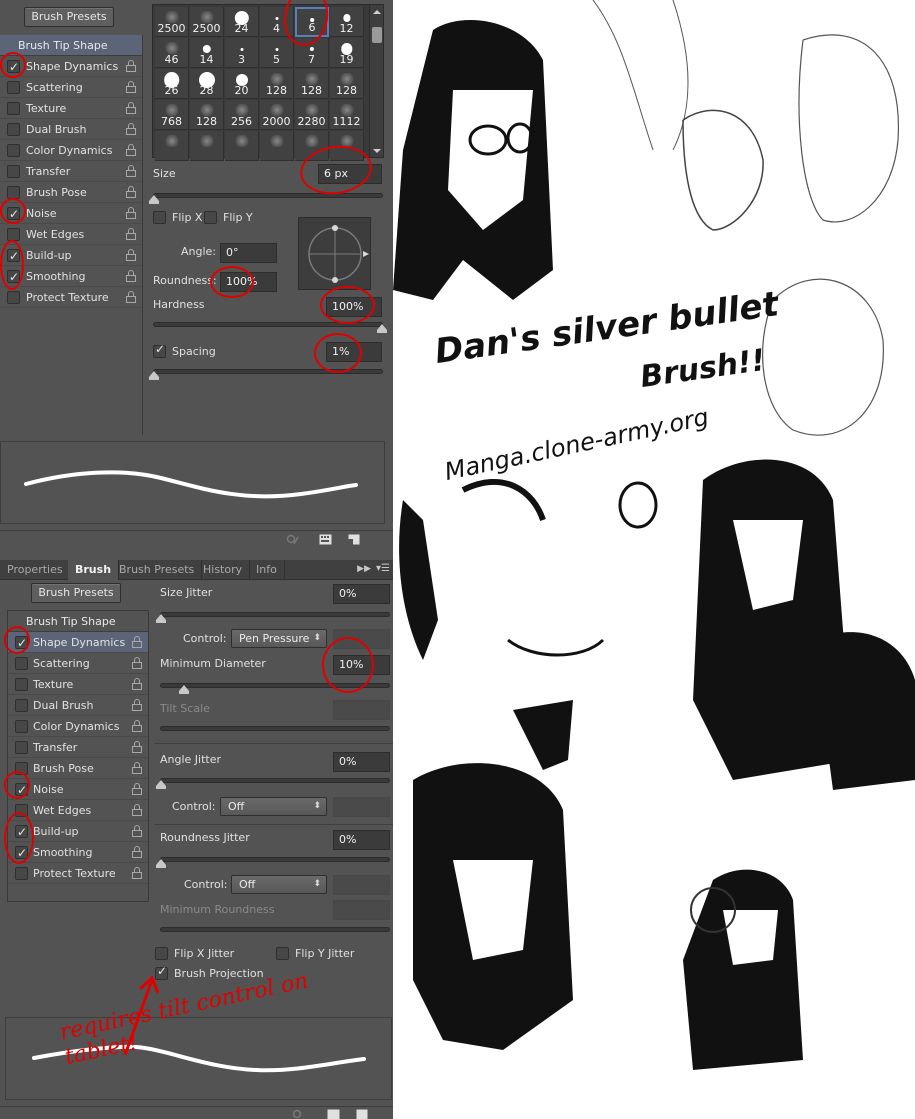  Describe the element at coordinates (183, 689) in the screenshot. I see `min-diameter-knob` at that location.